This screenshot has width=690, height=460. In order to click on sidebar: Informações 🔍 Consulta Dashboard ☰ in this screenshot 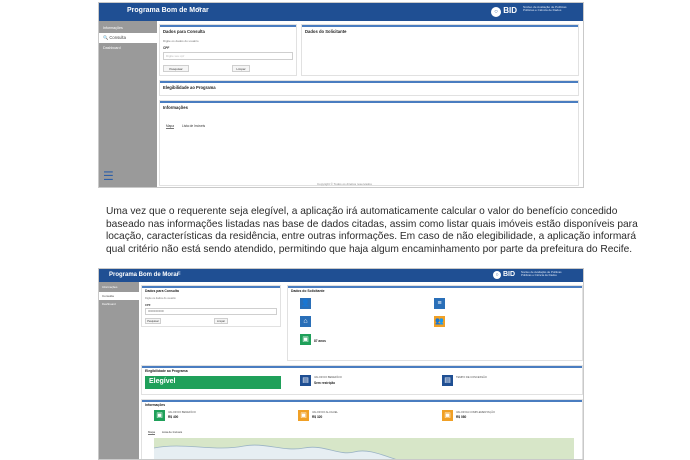, I will do `click(128, 104)`.